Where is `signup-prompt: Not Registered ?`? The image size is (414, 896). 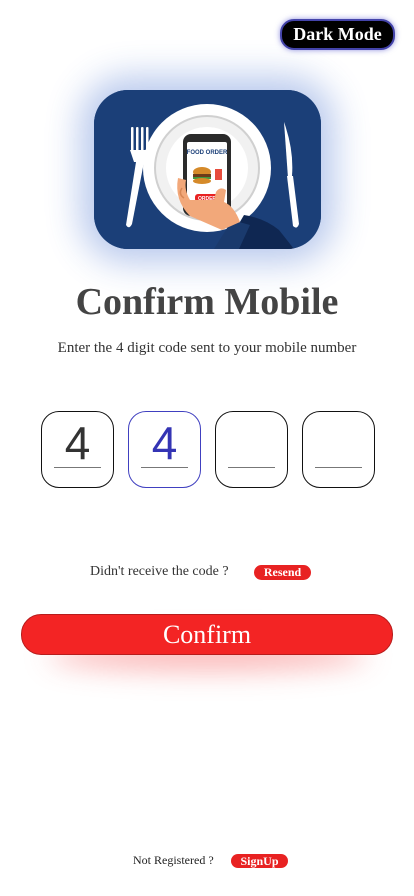 signup-prompt: Not Registered ? is located at coordinates (173, 860).